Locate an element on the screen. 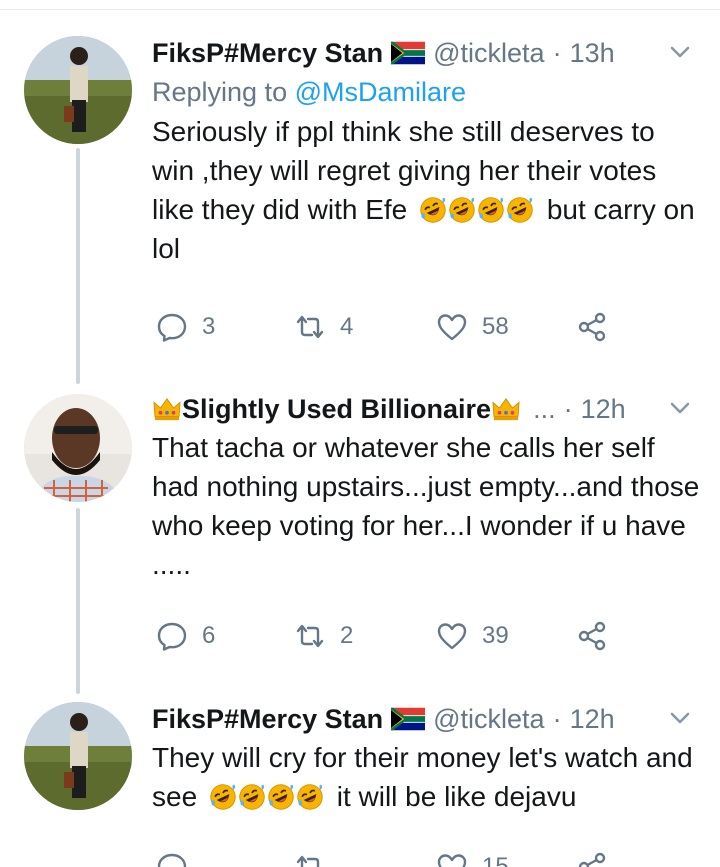  replying-to: Replying to @MsDamilare is located at coordinates (426, 92).